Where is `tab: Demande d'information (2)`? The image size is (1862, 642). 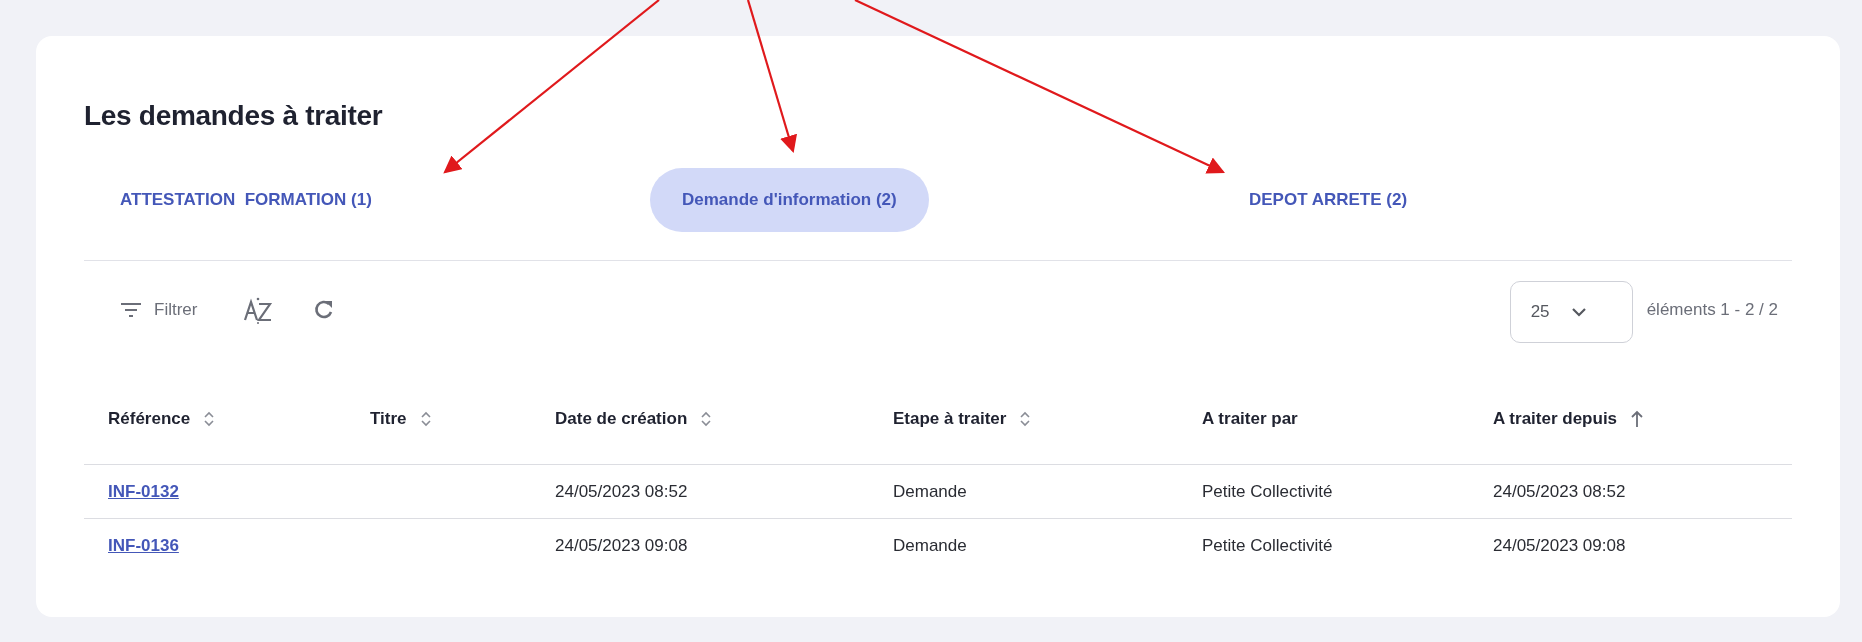 tab: Demande d'information (2) is located at coordinates (789, 200).